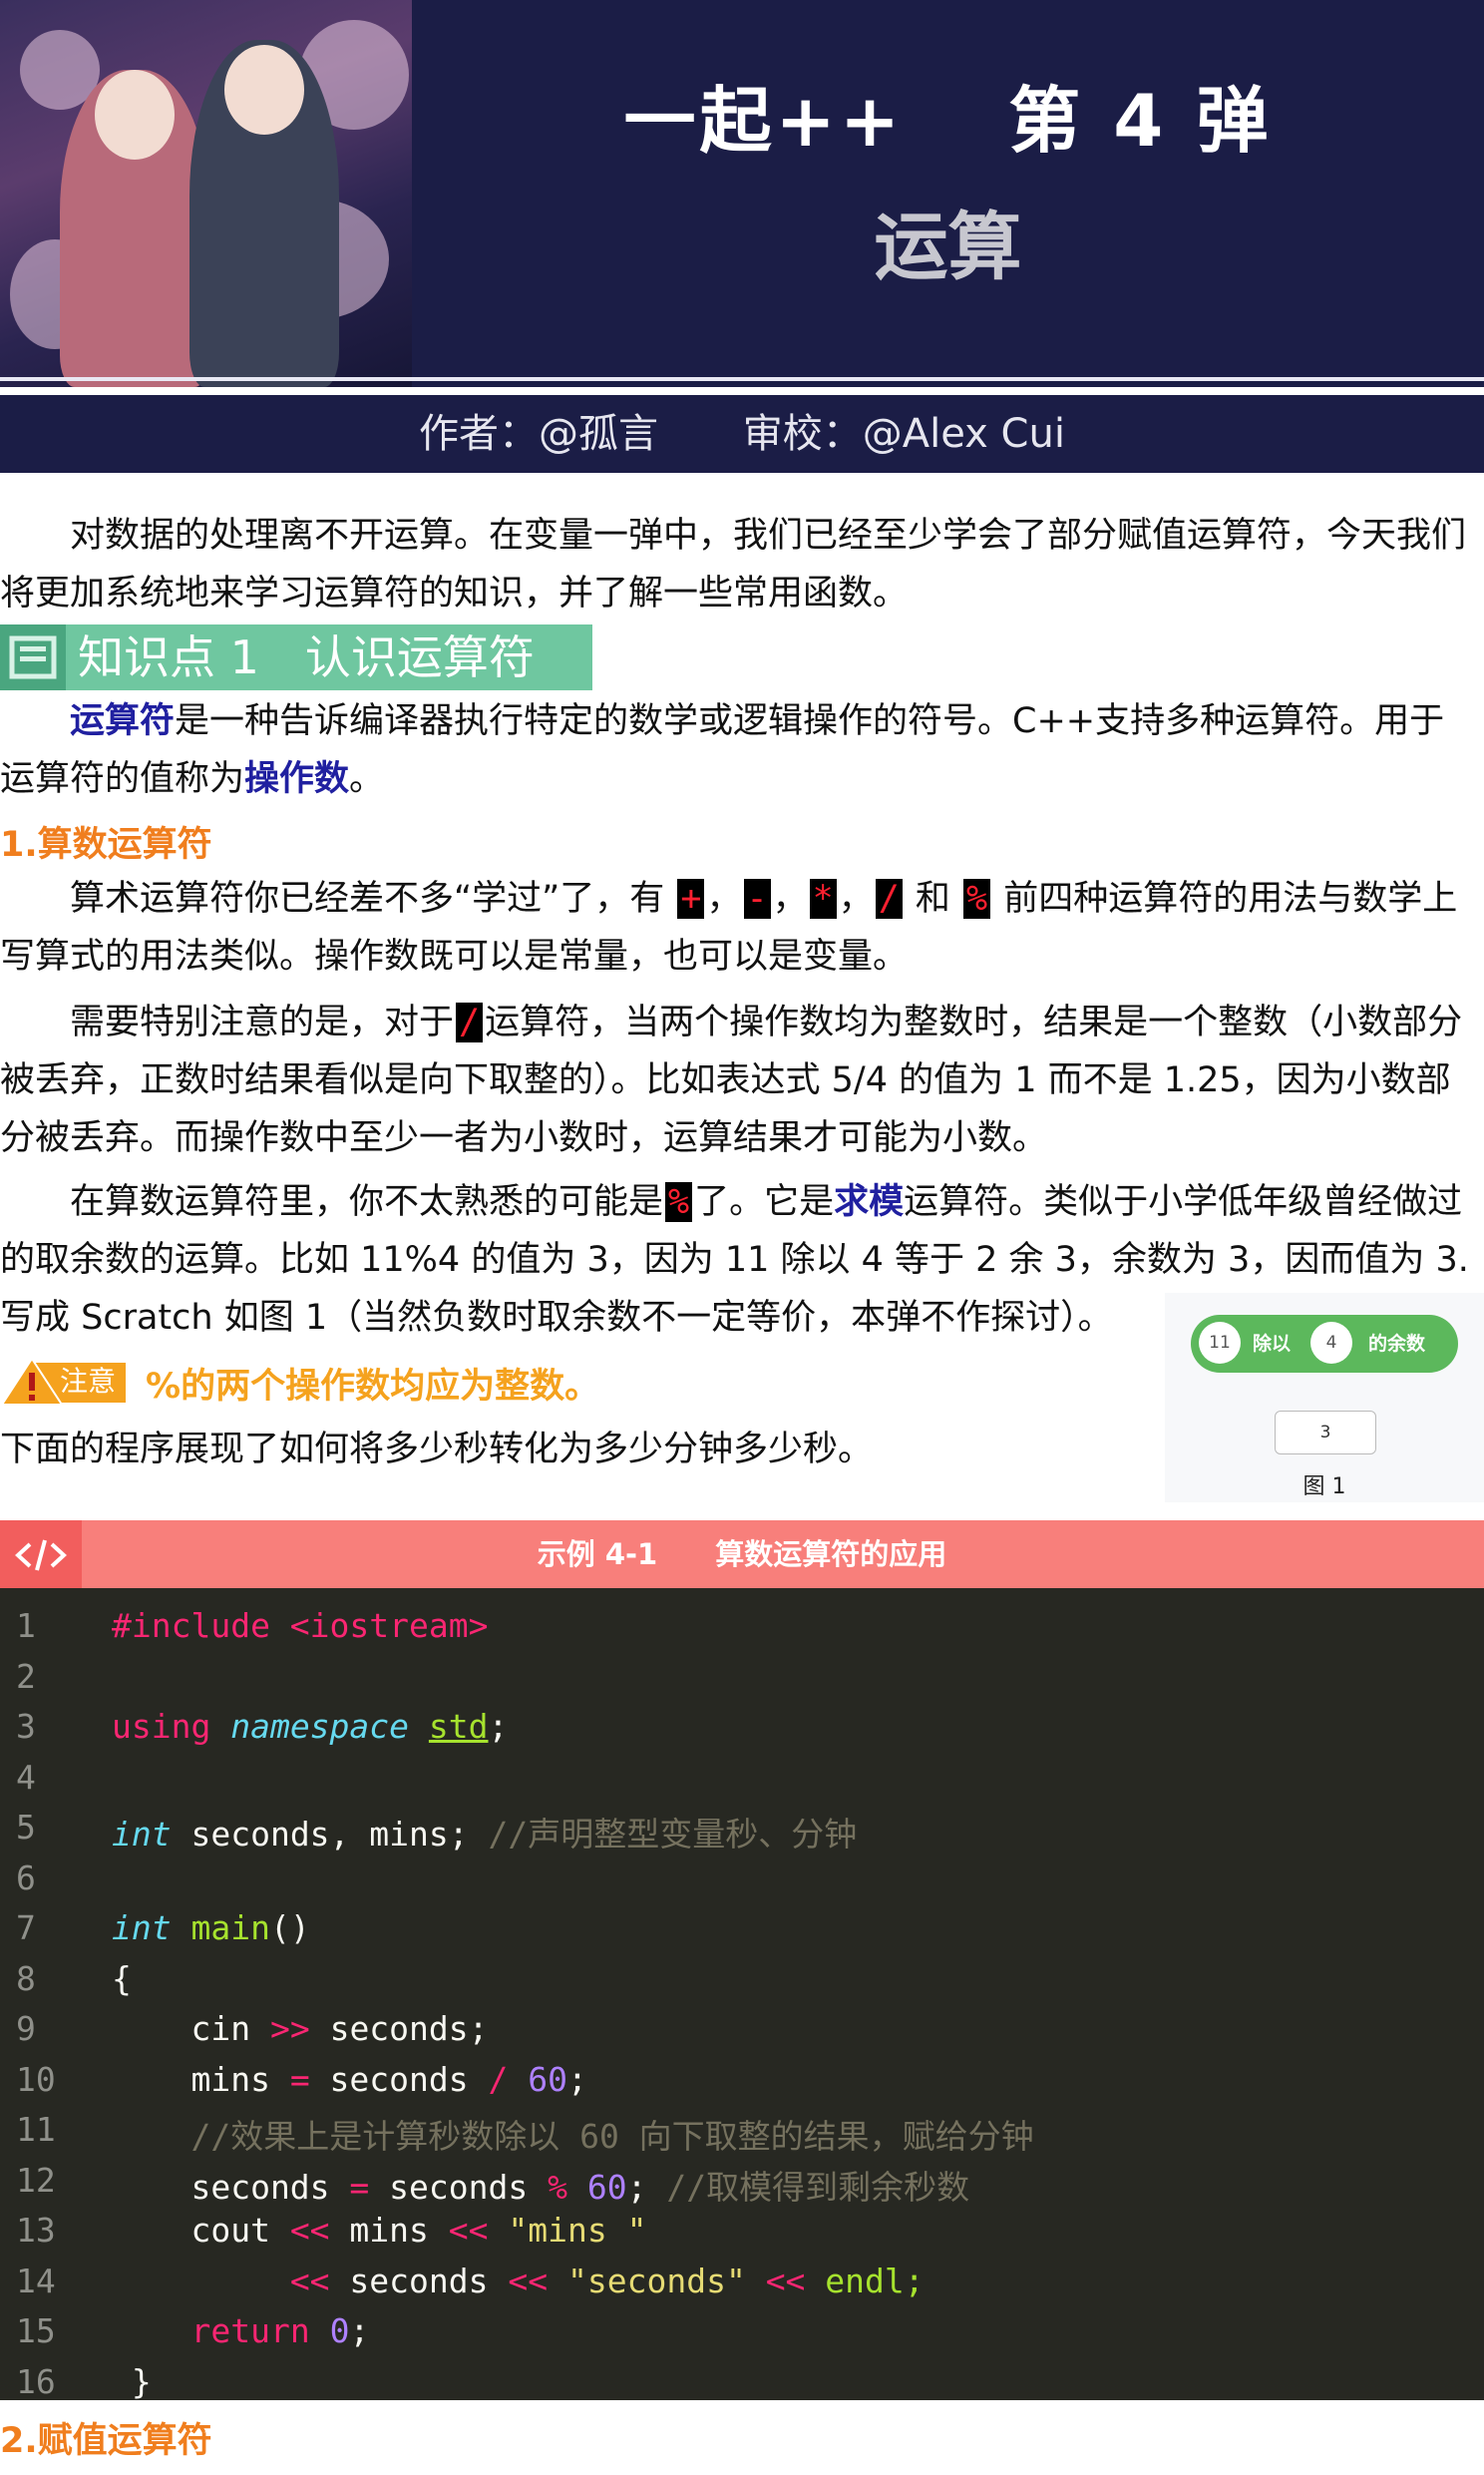 This screenshot has height=2475, width=1484. Describe the element at coordinates (320, 1726) in the screenshot. I see `code-namespace: namespace` at that location.